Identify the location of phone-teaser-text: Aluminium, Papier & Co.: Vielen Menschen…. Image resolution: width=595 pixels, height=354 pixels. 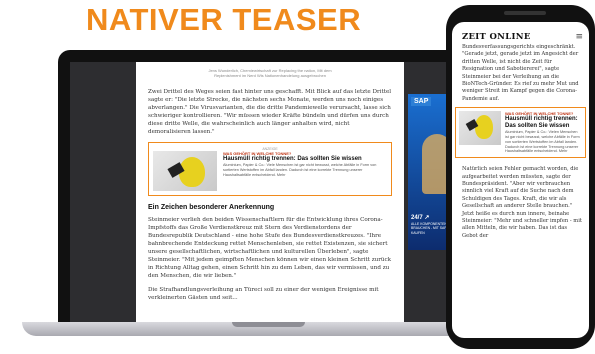
(542, 142).